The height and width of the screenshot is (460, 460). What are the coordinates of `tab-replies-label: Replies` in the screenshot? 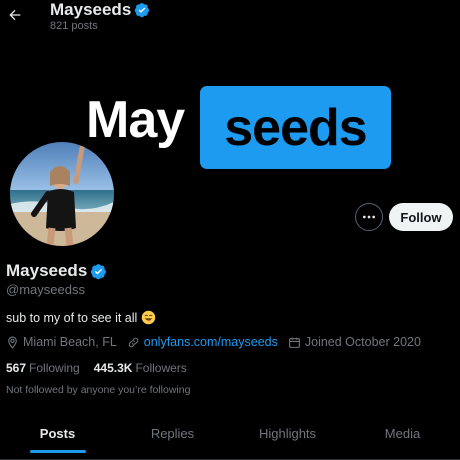 It's located at (172, 433).